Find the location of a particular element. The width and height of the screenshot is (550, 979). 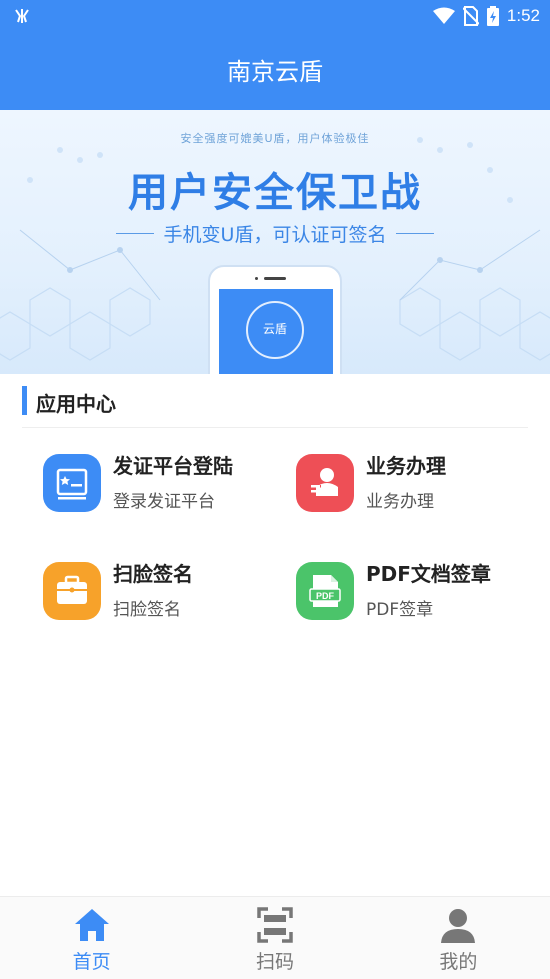

phone-illustration: 云盾 is located at coordinates (275, 319).